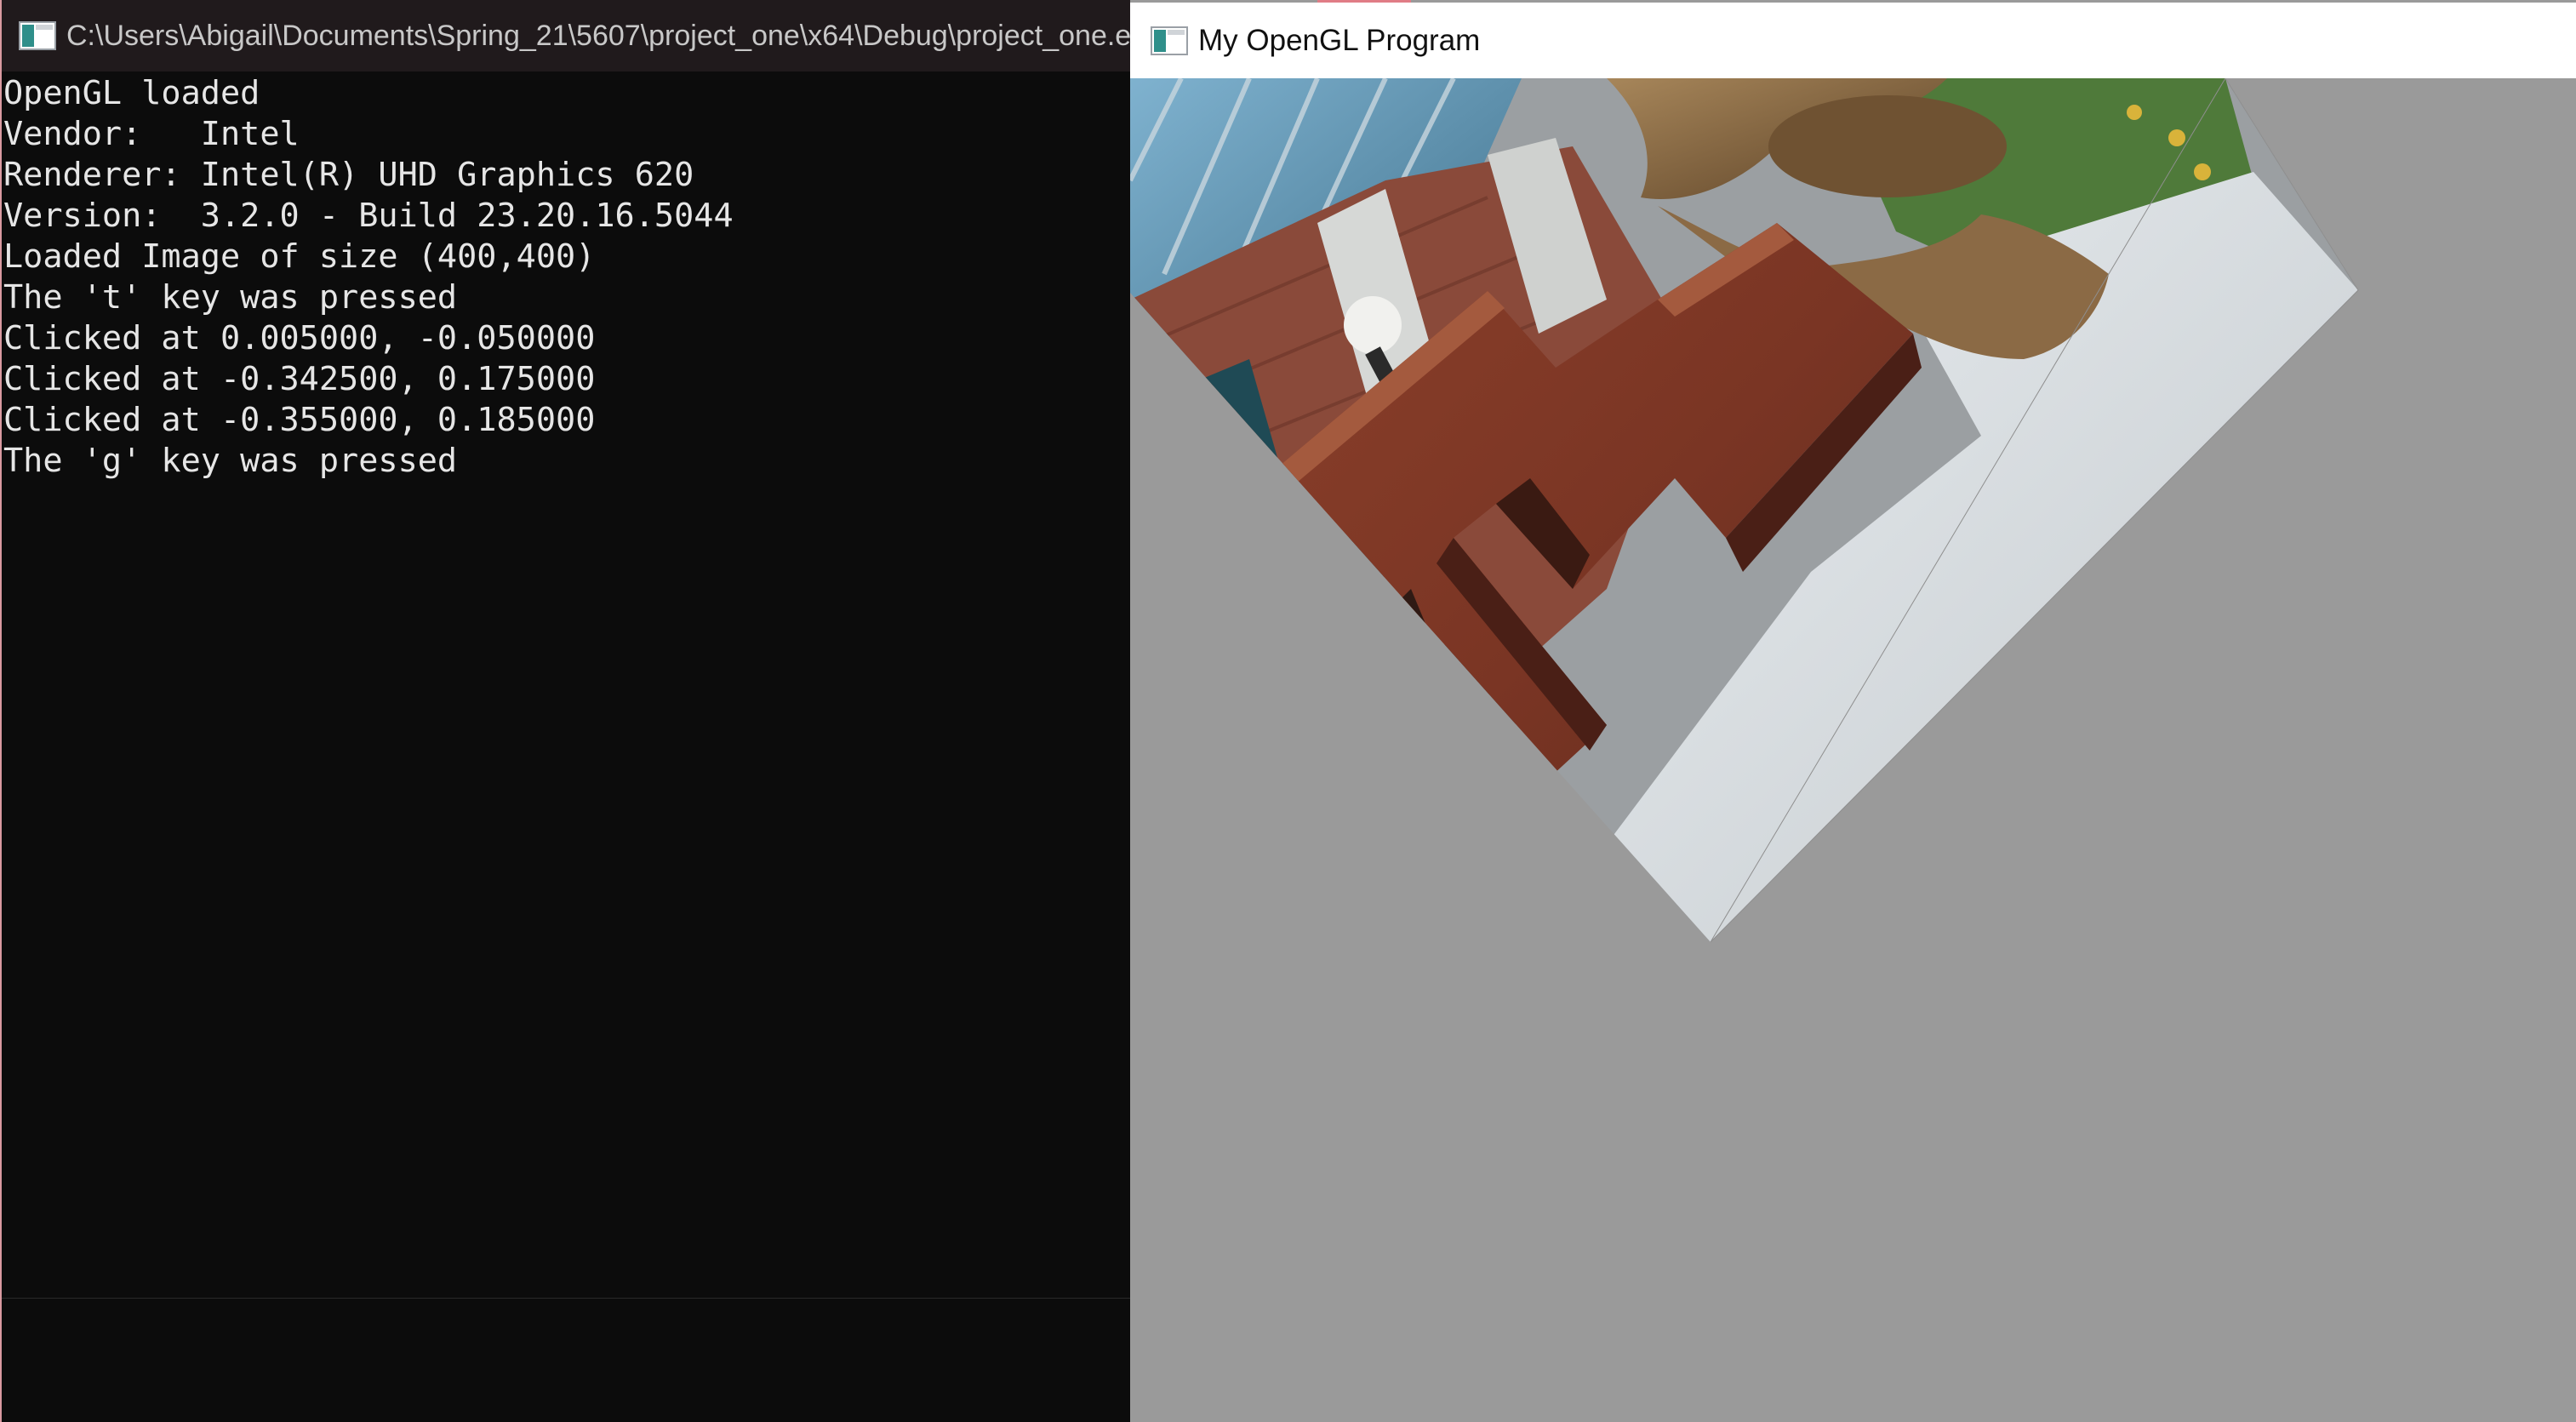 The height and width of the screenshot is (1422, 2576). What do you see at coordinates (1853, 40) in the screenshot?
I see `opengl-titlebar: My OpenGL Program` at bounding box center [1853, 40].